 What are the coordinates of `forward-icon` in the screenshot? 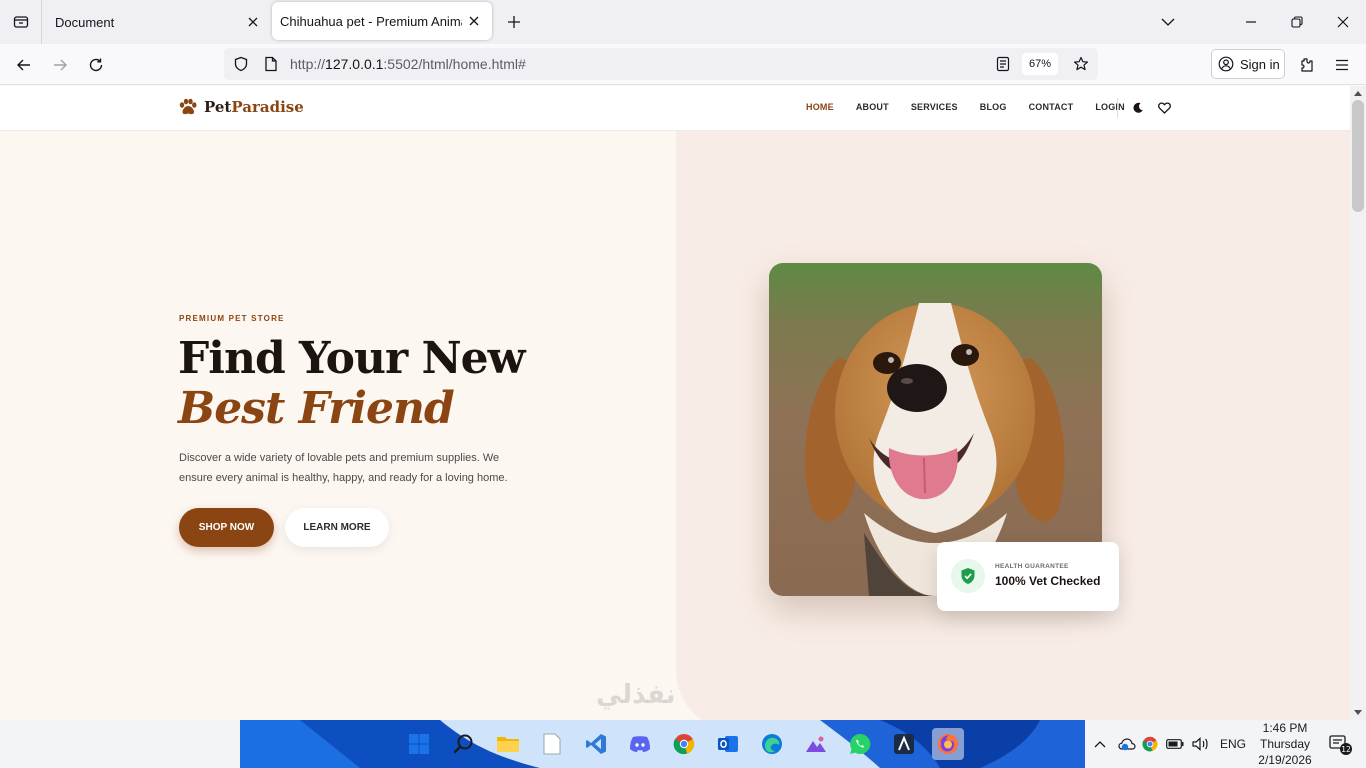 It's located at (60, 65).